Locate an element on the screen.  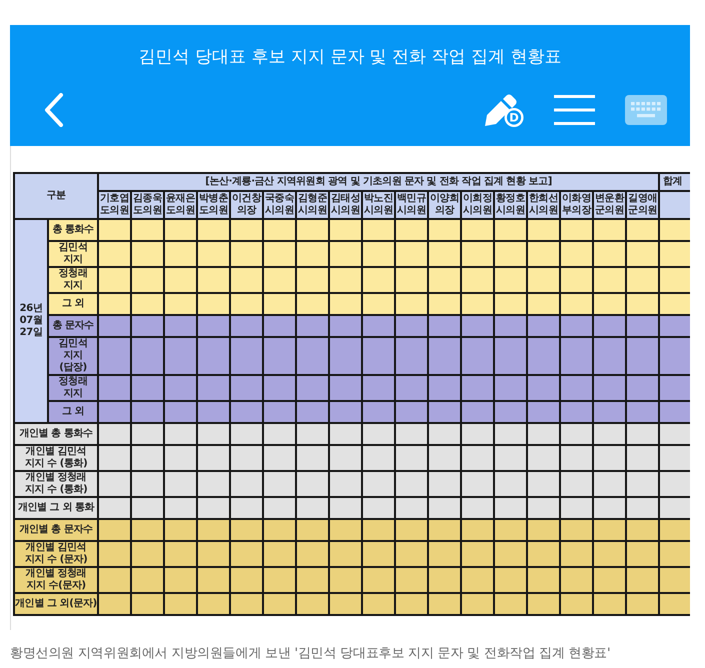
column-header: 길영애 군의원 is located at coordinates (643, 205).